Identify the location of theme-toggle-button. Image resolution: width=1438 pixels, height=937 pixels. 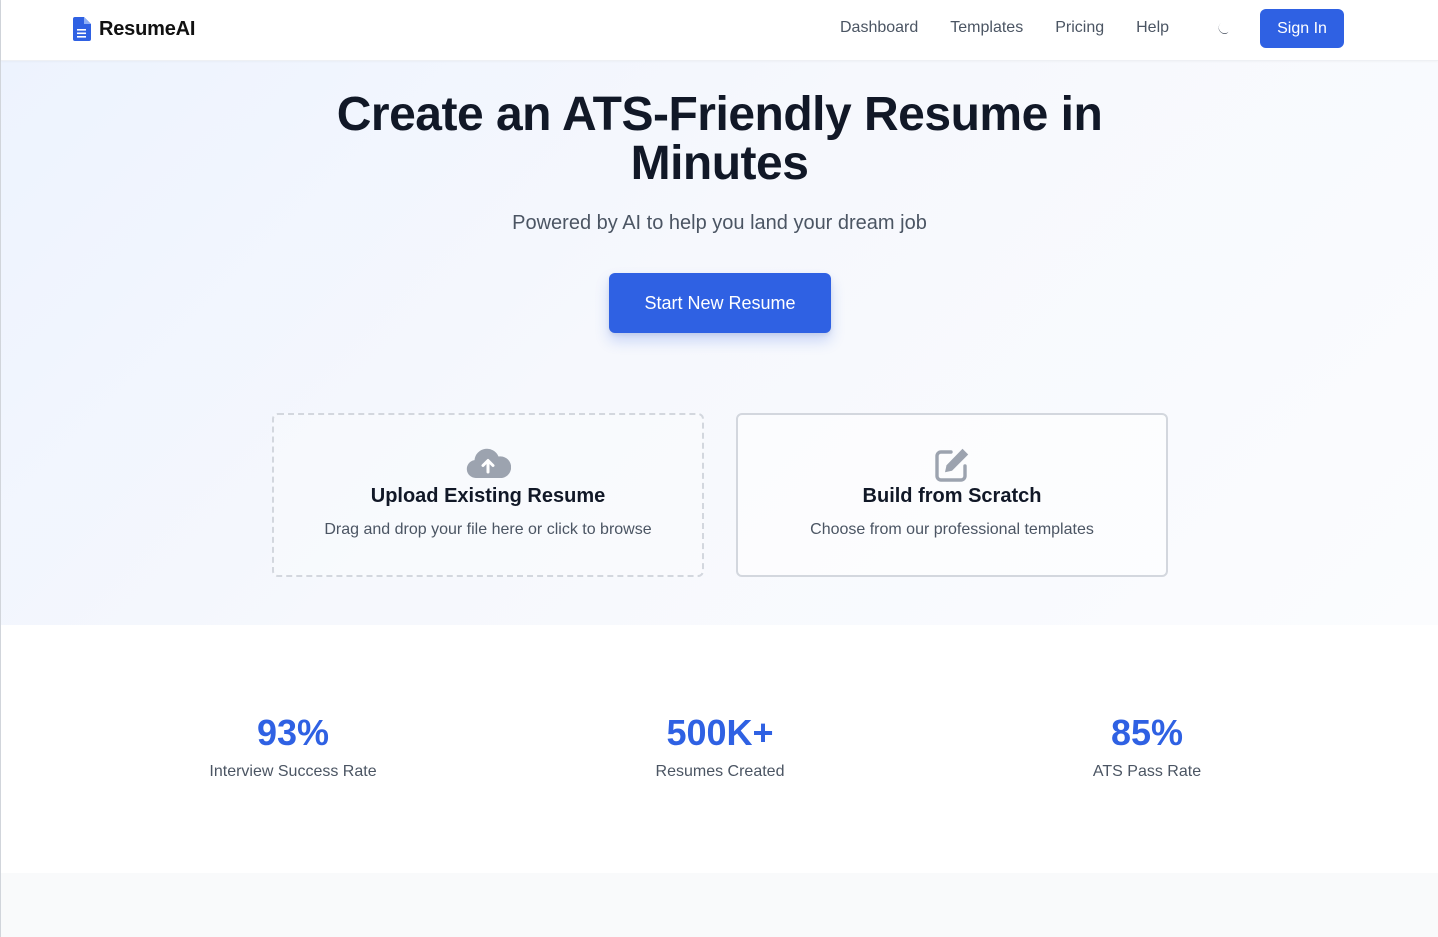
(1223, 29).